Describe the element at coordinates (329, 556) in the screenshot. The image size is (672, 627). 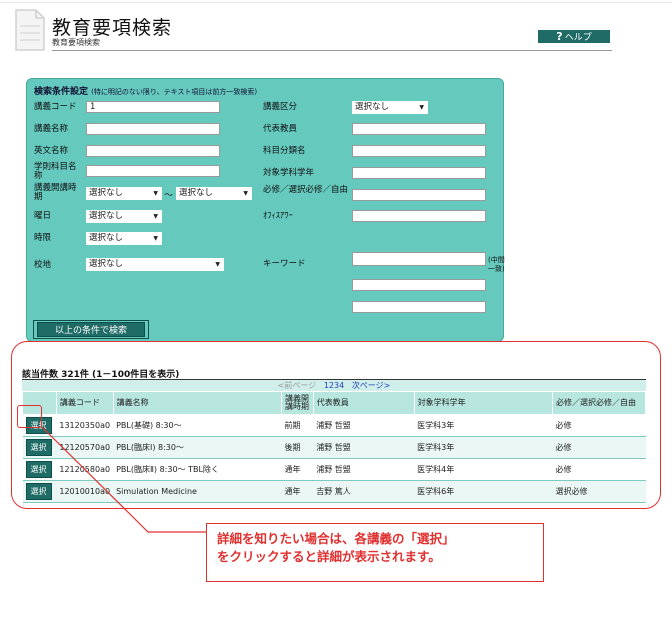
I see `annotation-line-2: をクリックすると詳細が表示されます。` at that location.